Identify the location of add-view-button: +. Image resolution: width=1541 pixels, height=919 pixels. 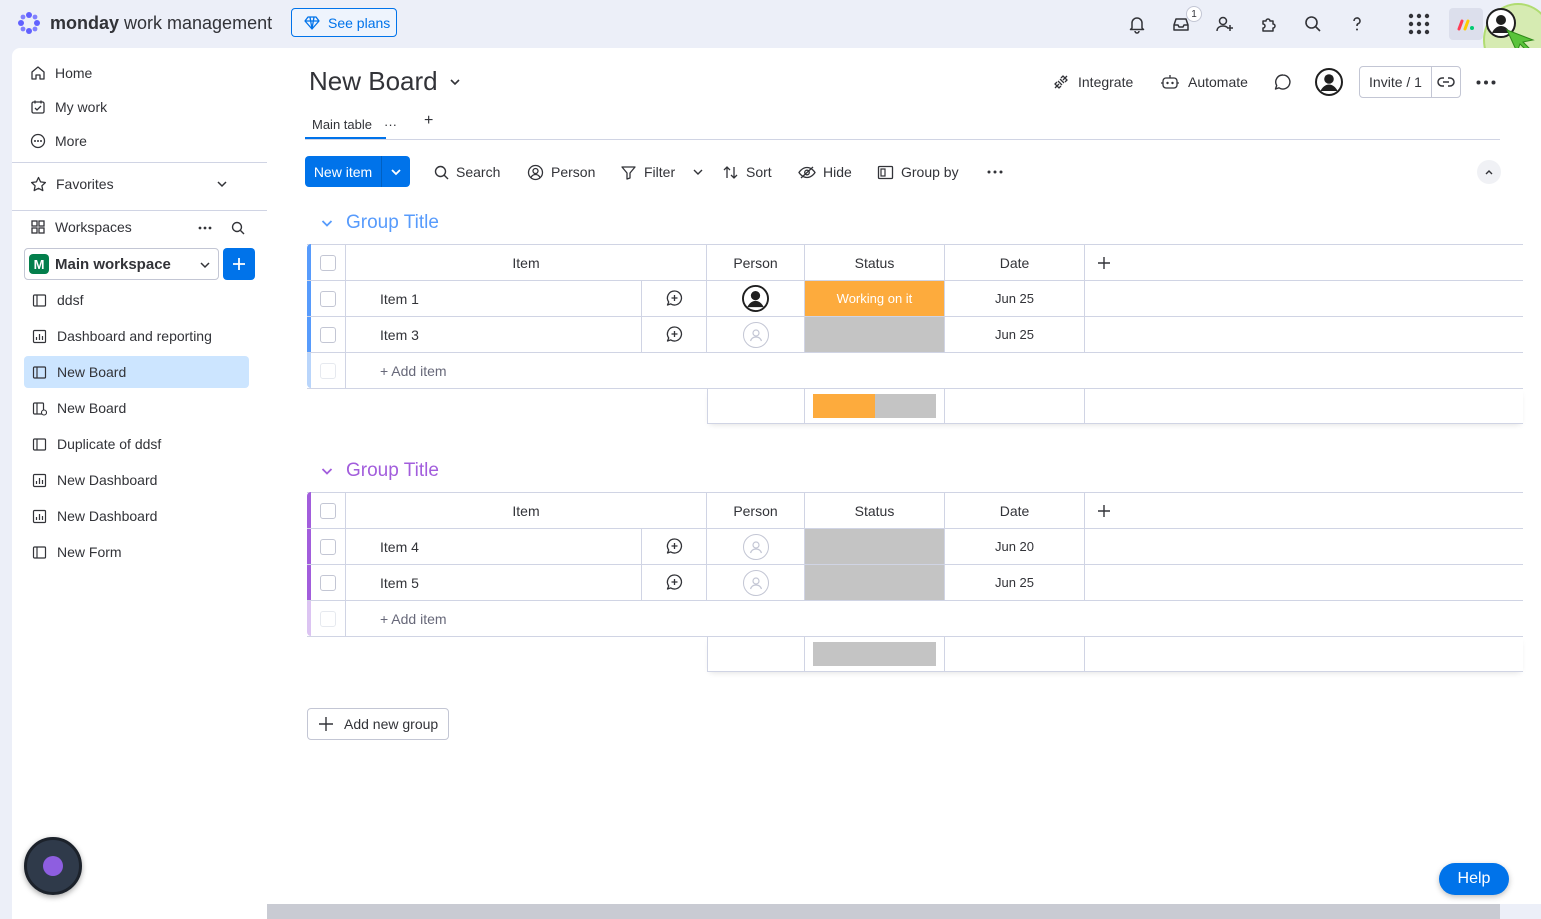
(428, 121).